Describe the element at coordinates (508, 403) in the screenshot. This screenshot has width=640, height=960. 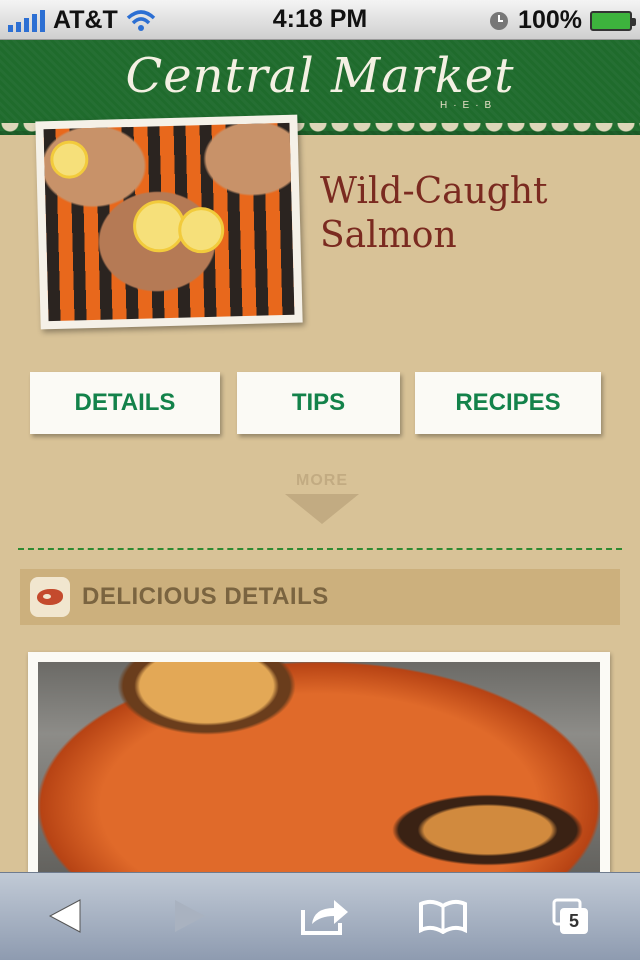
I see `tab-recipes: RECIPES` at that location.